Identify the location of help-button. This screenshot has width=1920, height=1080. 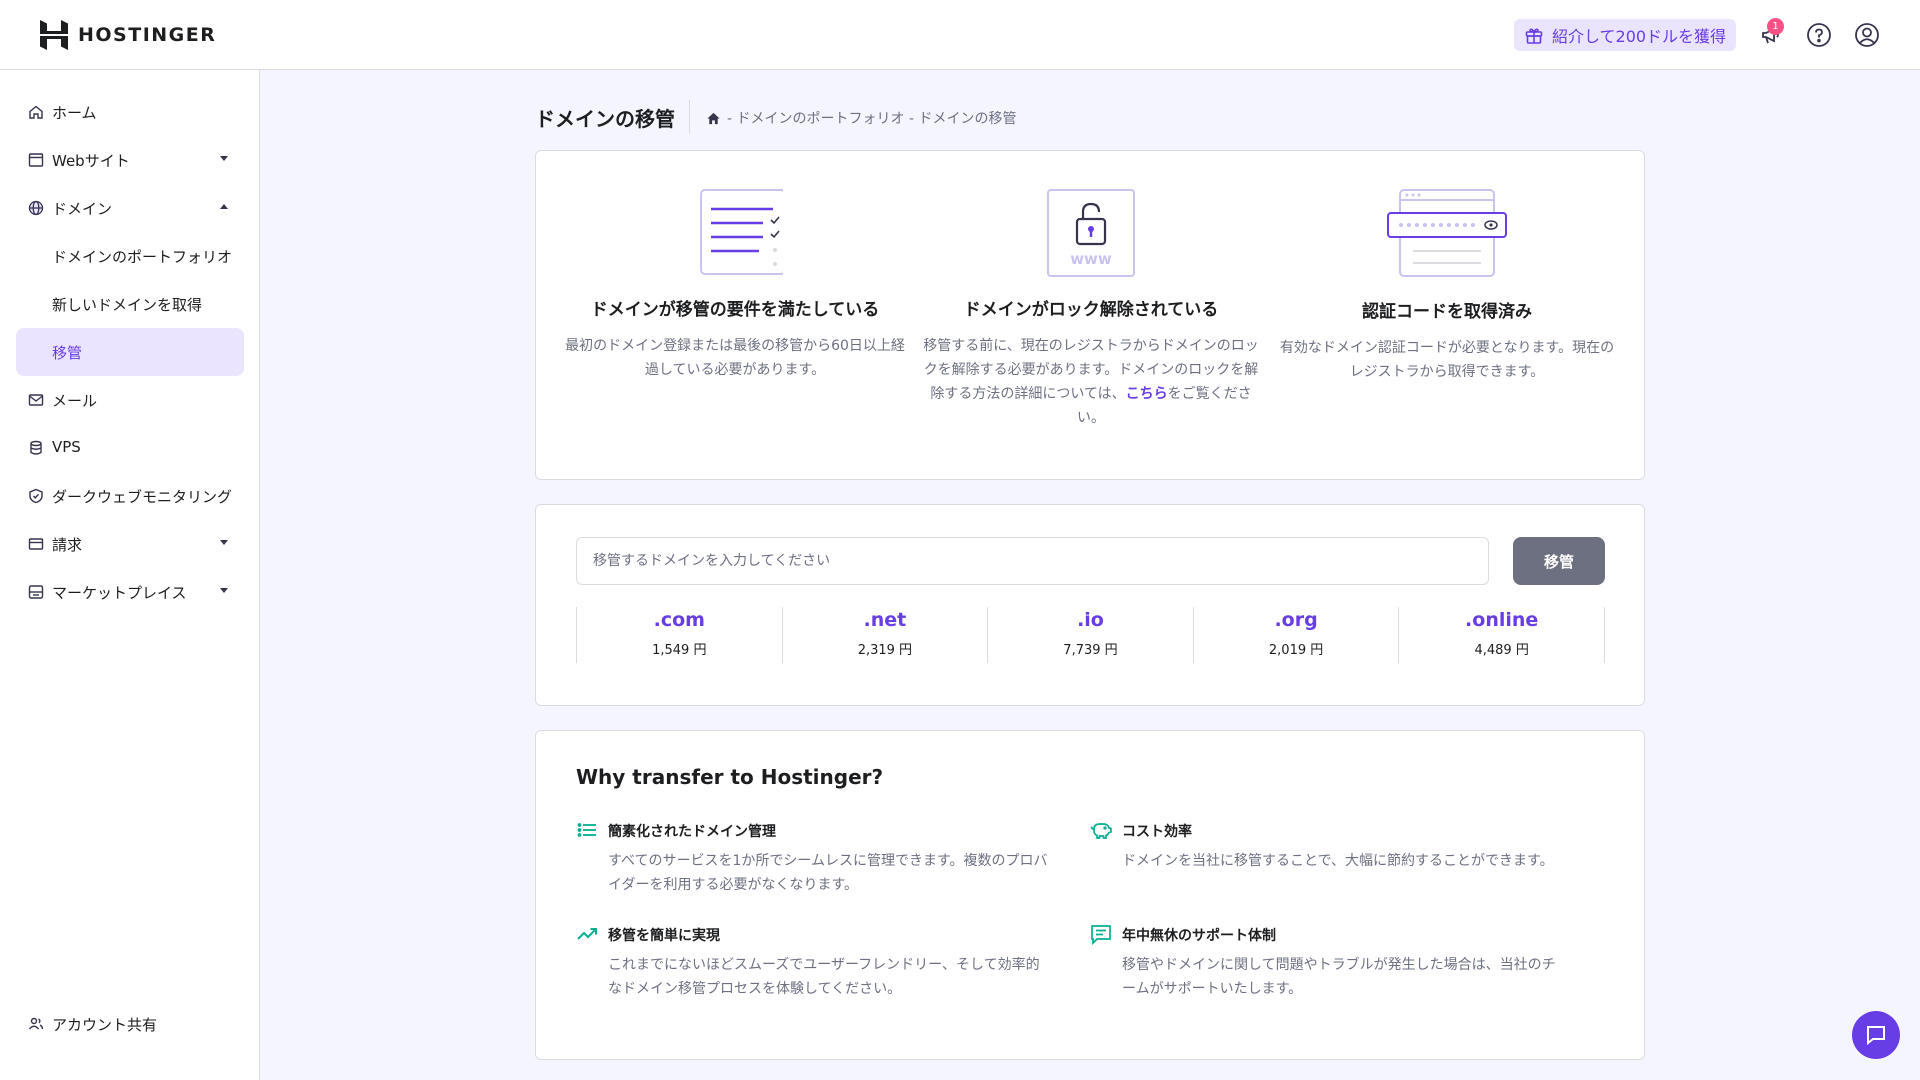
(1819, 35).